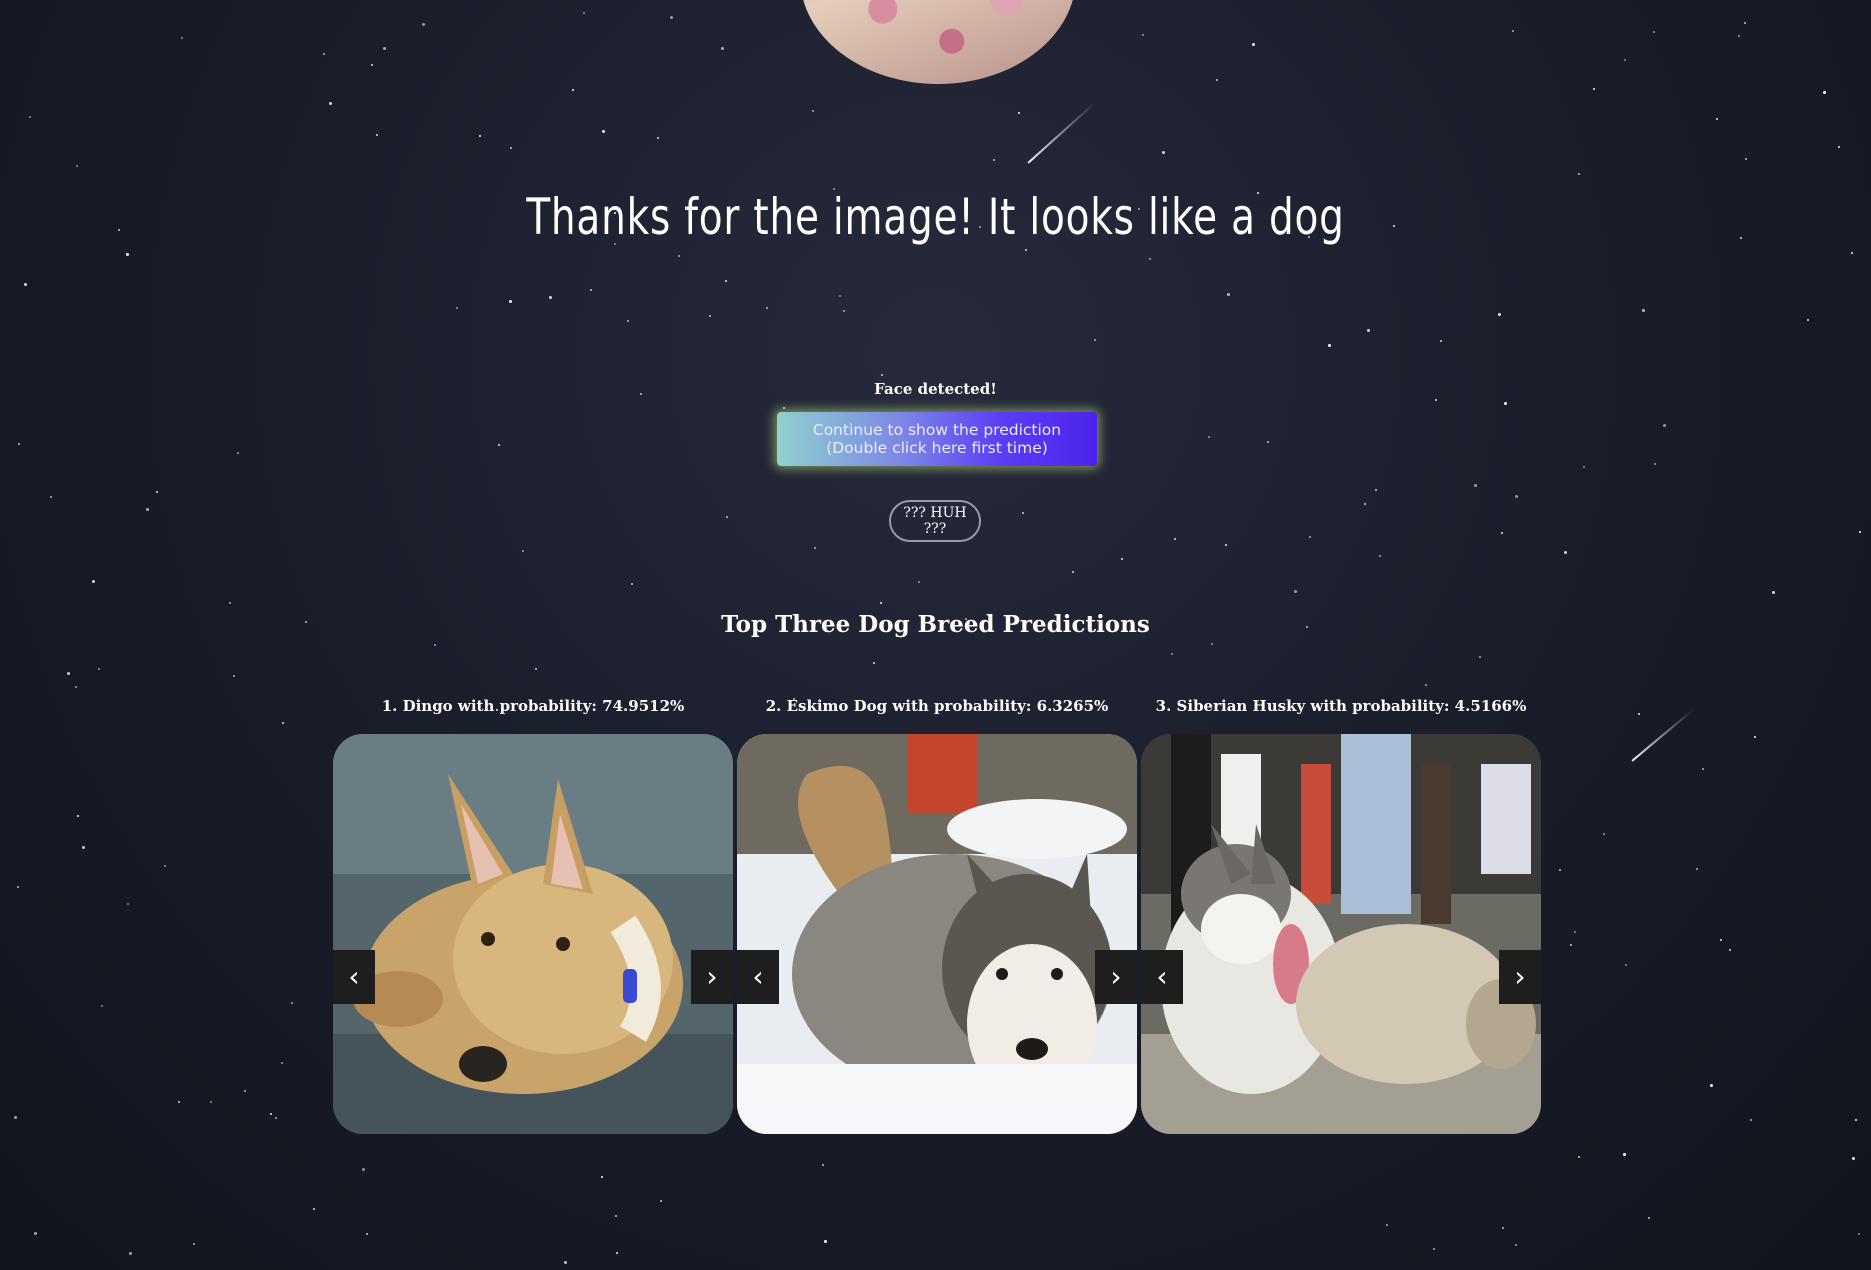 The image size is (1871, 1270). Describe the element at coordinates (1061, 133) in the screenshot. I see `shooting-star` at that location.